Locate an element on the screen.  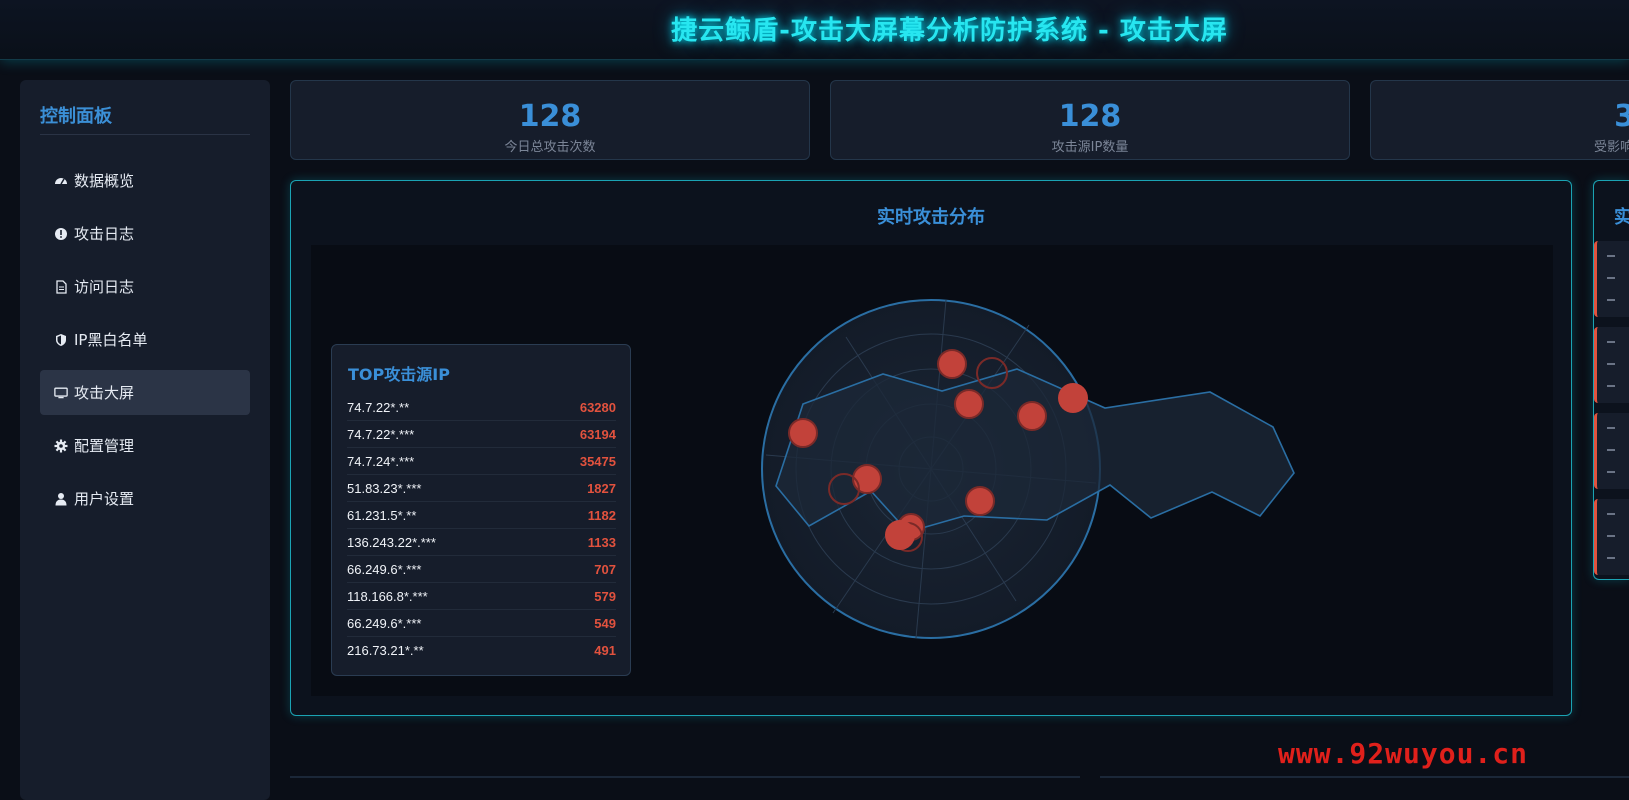
sidebar-item-label: 攻击日志 is located at coordinates (104, 234).